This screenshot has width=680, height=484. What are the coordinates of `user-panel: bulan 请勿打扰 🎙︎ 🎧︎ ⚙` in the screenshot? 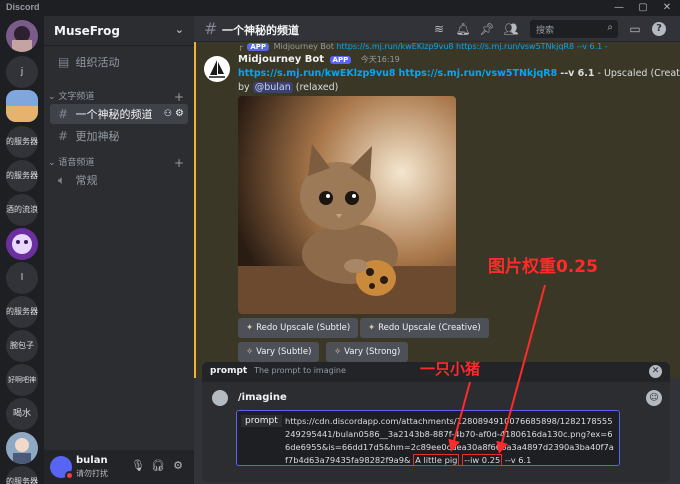 It's located at (119, 467).